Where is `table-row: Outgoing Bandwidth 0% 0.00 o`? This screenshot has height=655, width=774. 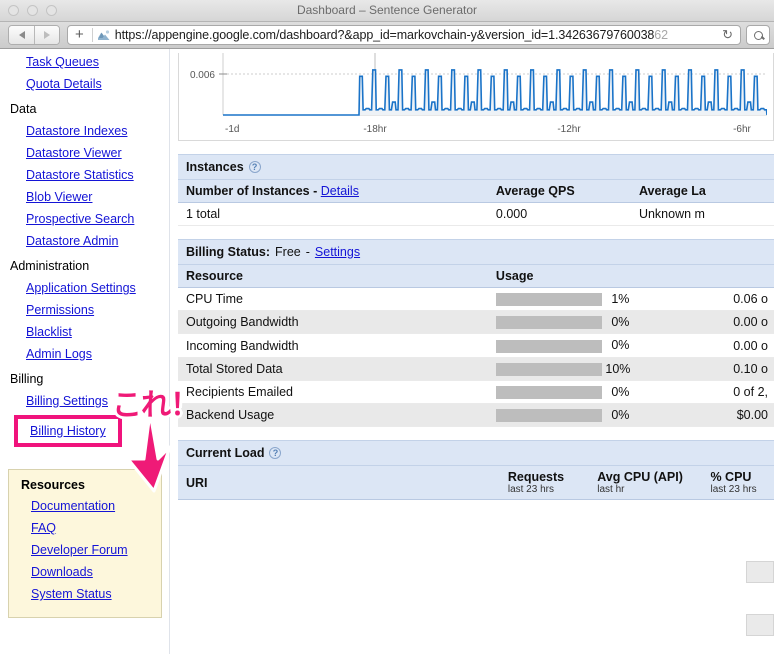 table-row: Outgoing Bandwidth 0% 0.00 o is located at coordinates (476, 322).